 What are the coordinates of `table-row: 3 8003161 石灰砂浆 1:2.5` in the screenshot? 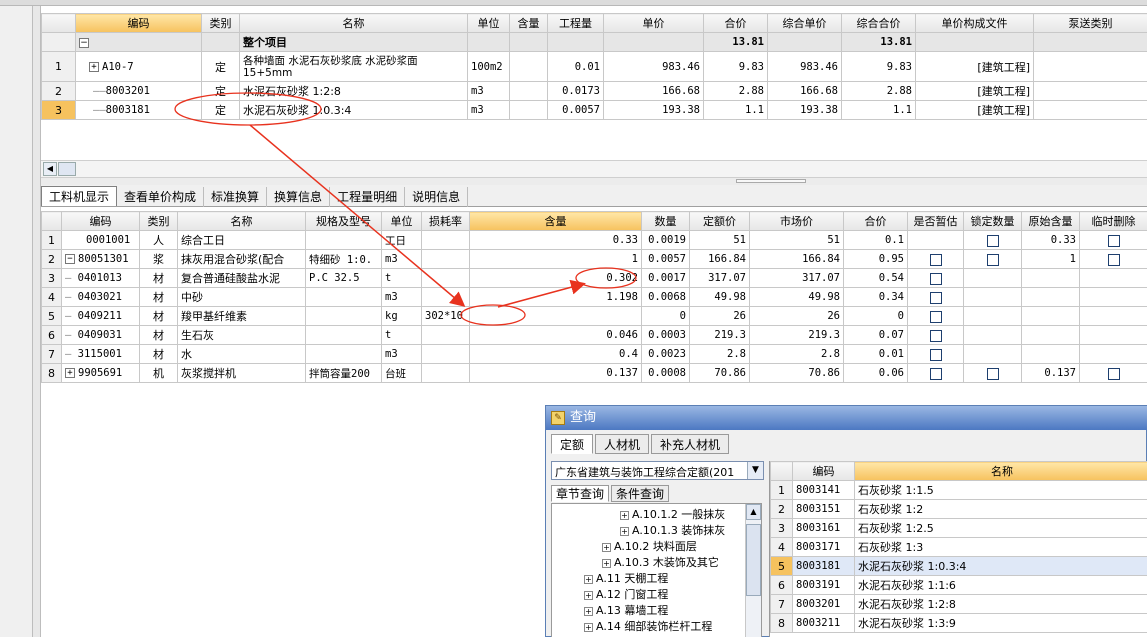 It's located at (958, 528).